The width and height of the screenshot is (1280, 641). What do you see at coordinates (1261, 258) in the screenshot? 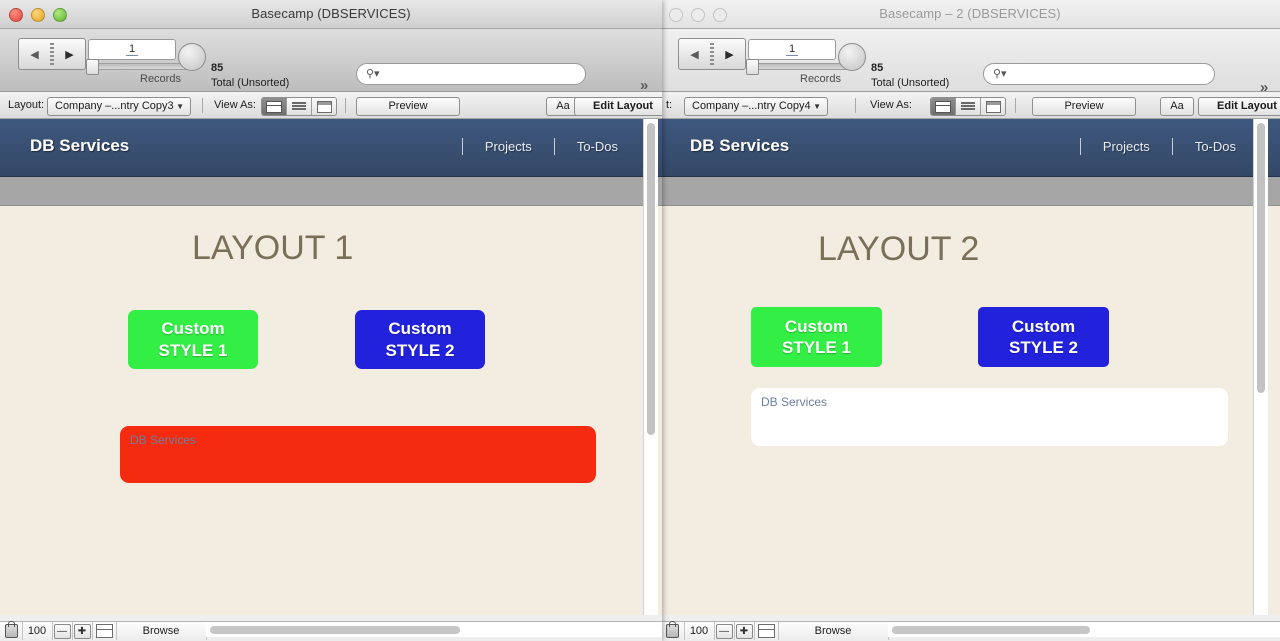
I see `window-2-vscroll-thumb` at bounding box center [1261, 258].